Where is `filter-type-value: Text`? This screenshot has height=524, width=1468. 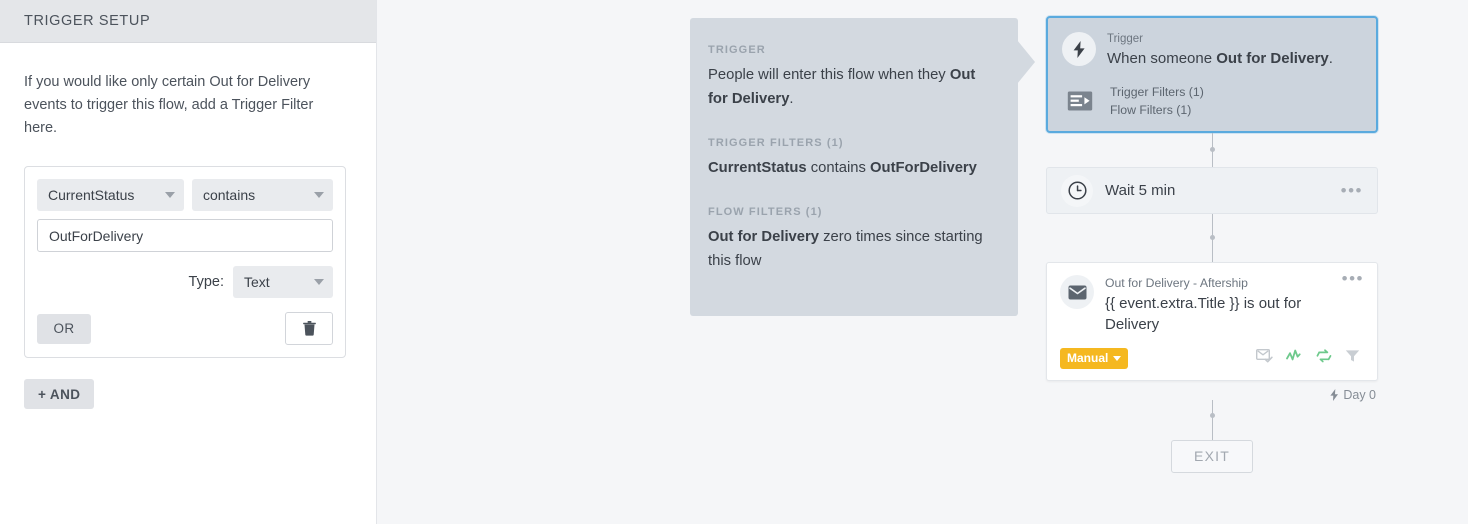 filter-type-value: Text is located at coordinates (257, 282).